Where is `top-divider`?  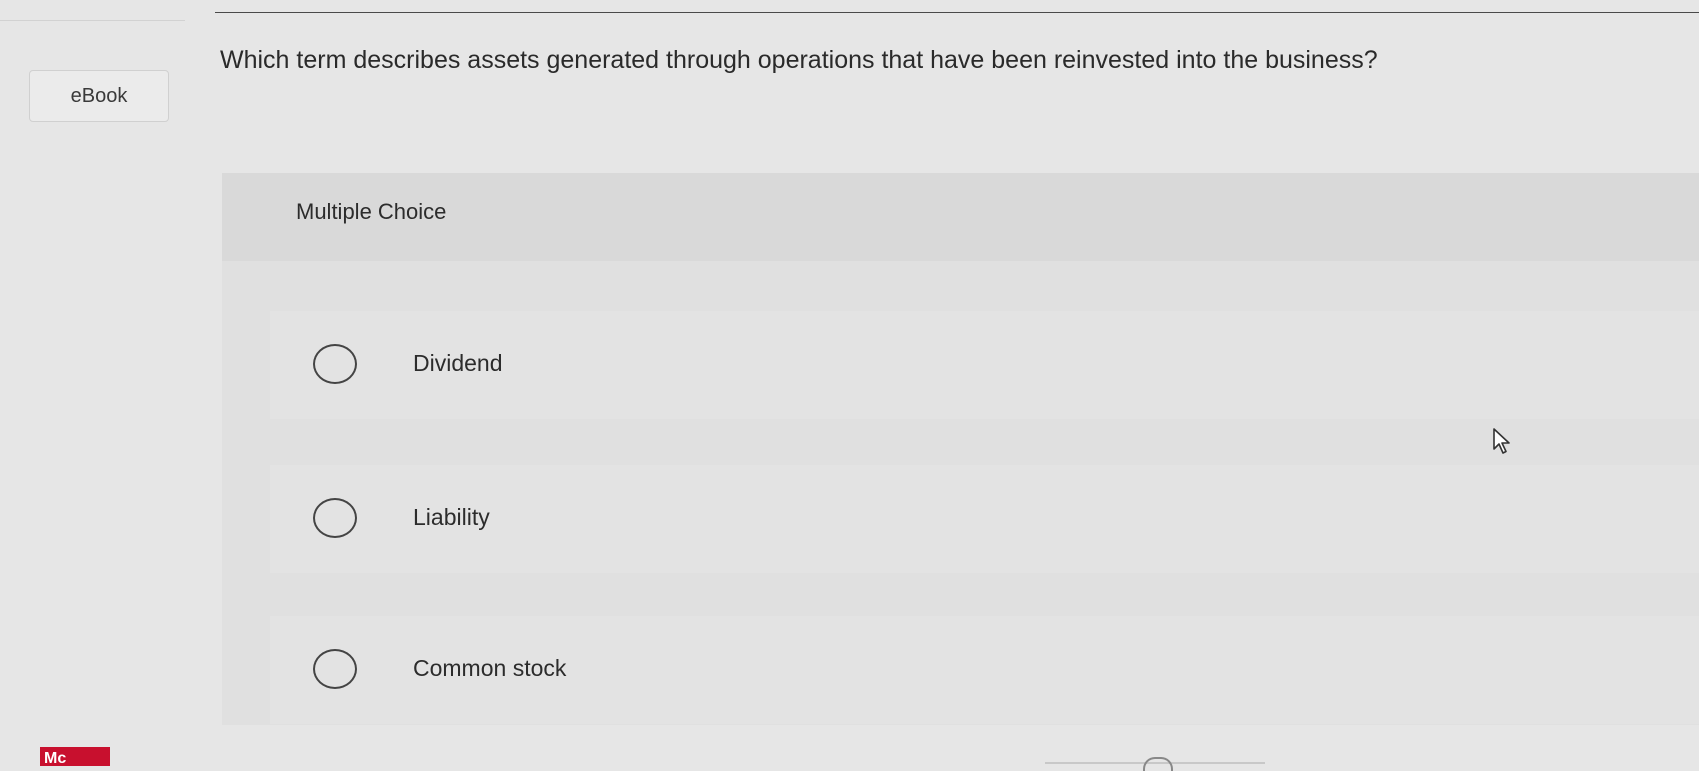
top-divider is located at coordinates (957, 12).